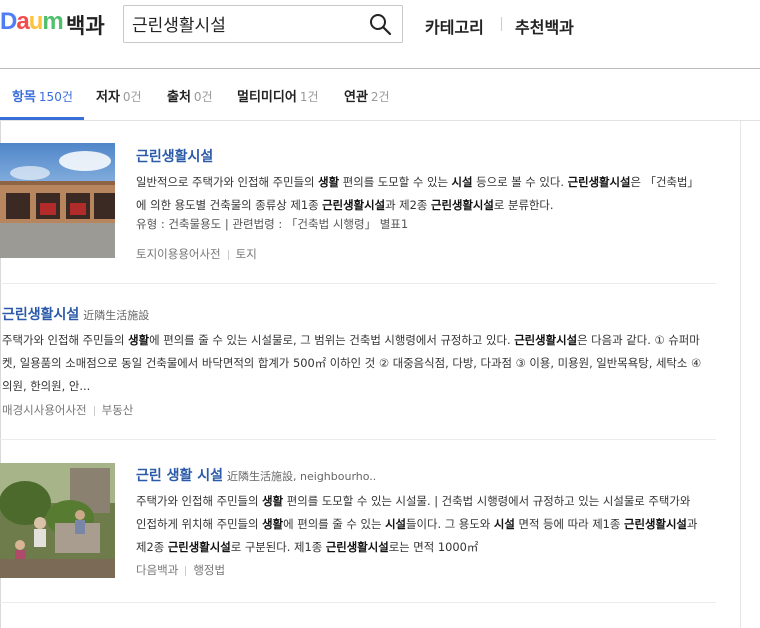 This screenshot has height=628, width=760. What do you see at coordinates (302, 476) in the screenshot?
I see `result-hanja: 近隣生活施設, neighbourho..` at bounding box center [302, 476].